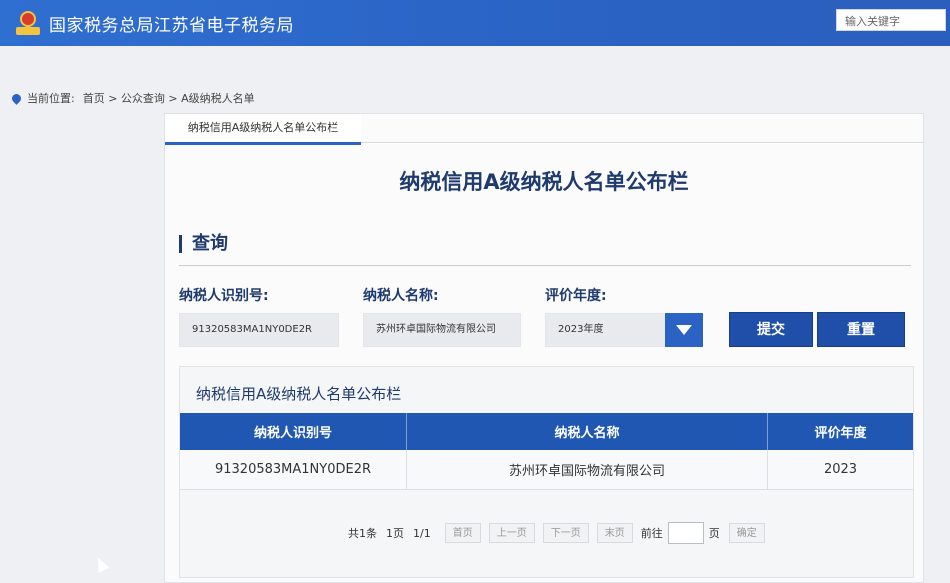 This screenshot has height=583, width=950. I want to click on page-title: 纳税信用A级纳税人名单公布栏, so click(544, 182).